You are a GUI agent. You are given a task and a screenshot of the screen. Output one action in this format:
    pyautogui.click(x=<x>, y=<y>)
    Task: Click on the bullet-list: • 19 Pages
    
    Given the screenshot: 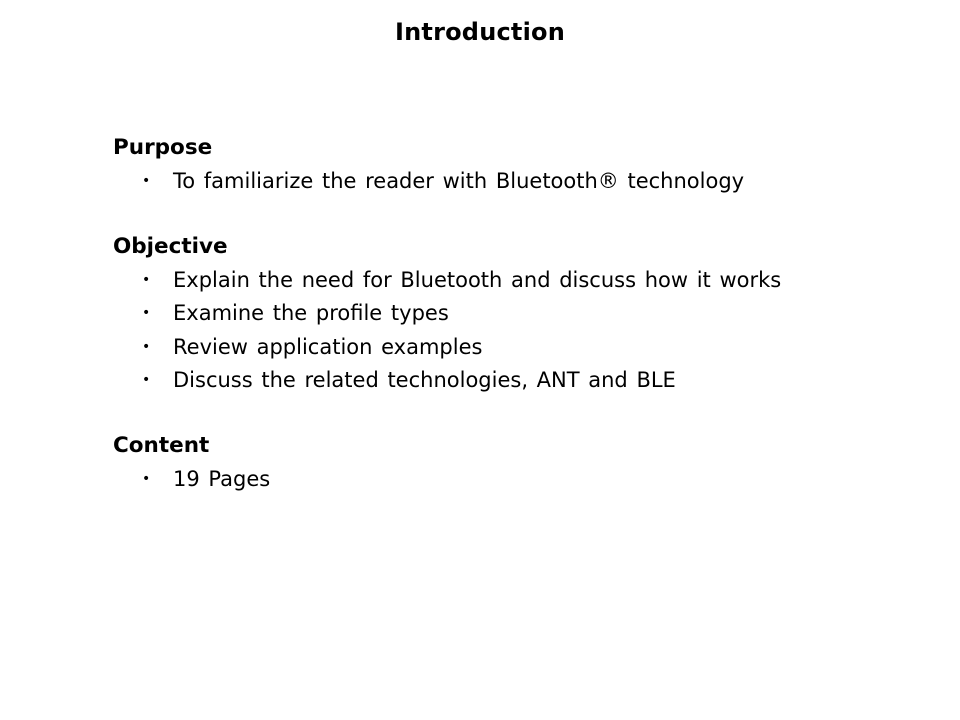 What is the action you would take?
    pyautogui.click(x=191, y=479)
    